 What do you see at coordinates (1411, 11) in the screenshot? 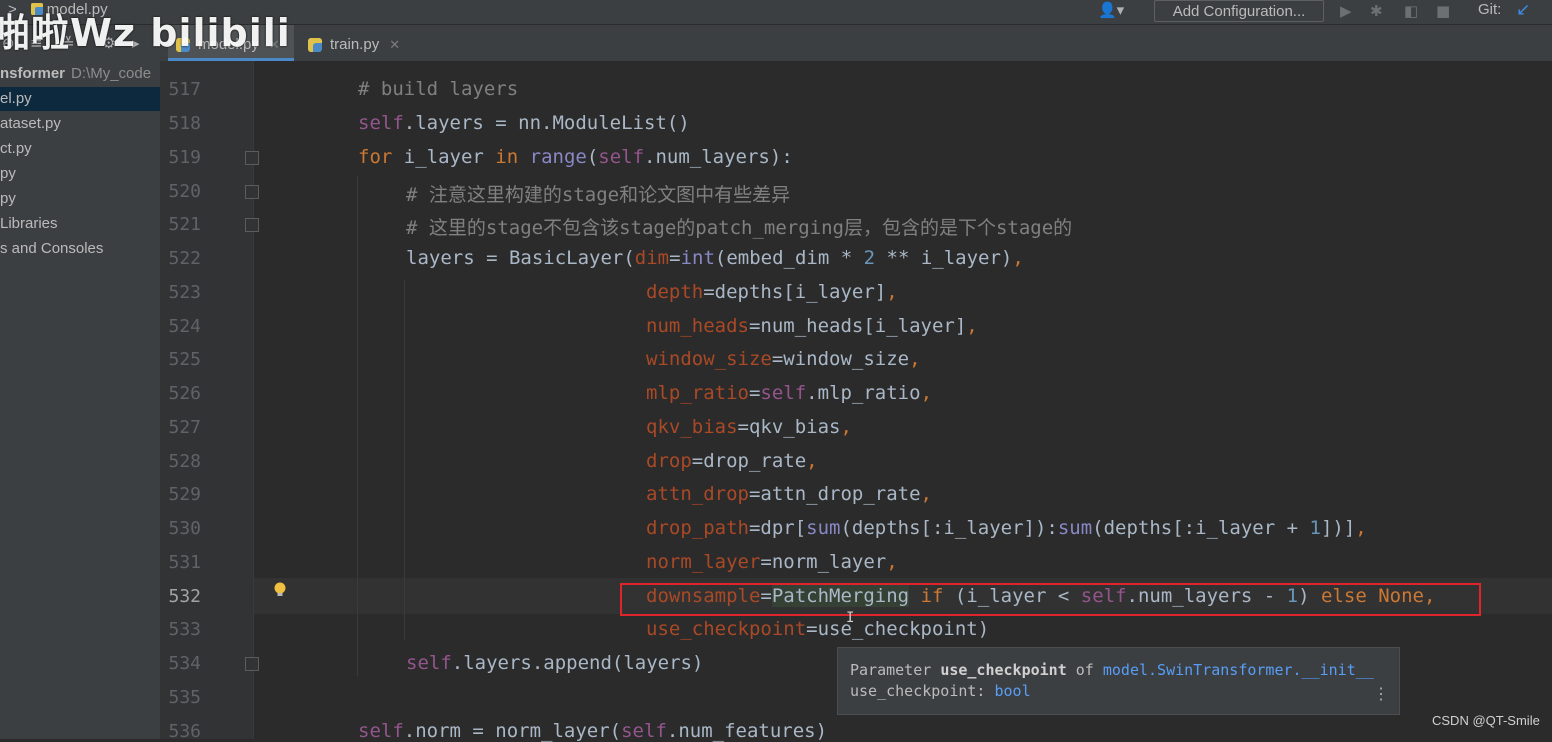
I see `coverage-icon: ◧` at bounding box center [1411, 11].